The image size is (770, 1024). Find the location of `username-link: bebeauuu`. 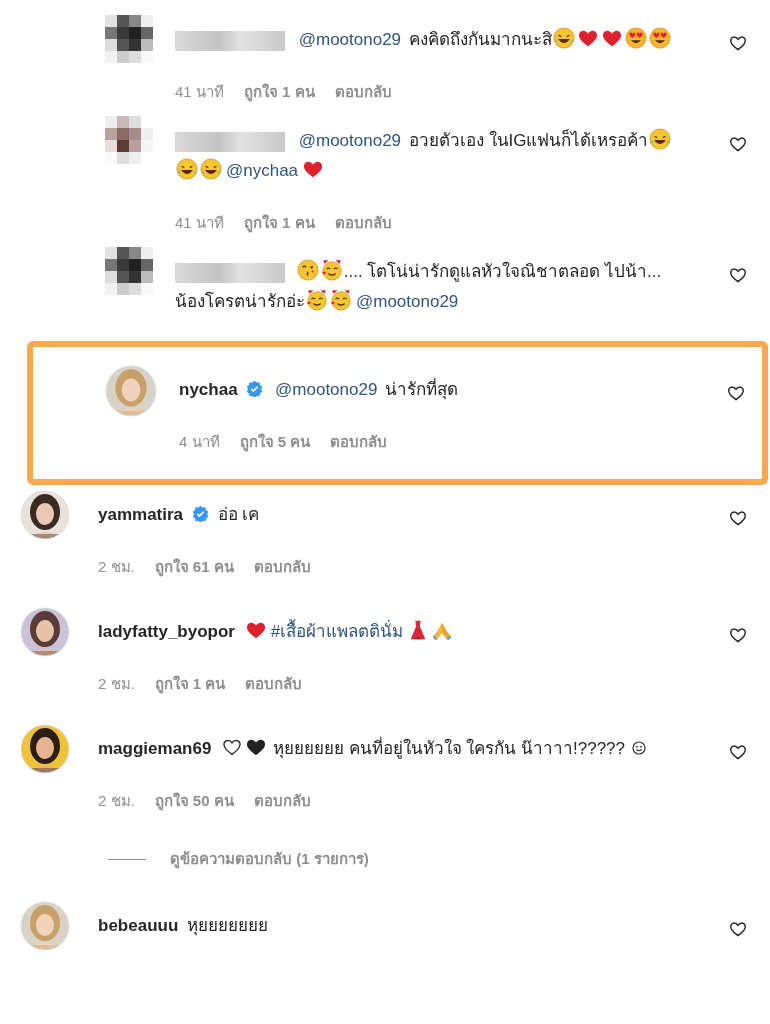

username-link: bebeauuu is located at coordinates (138, 925).